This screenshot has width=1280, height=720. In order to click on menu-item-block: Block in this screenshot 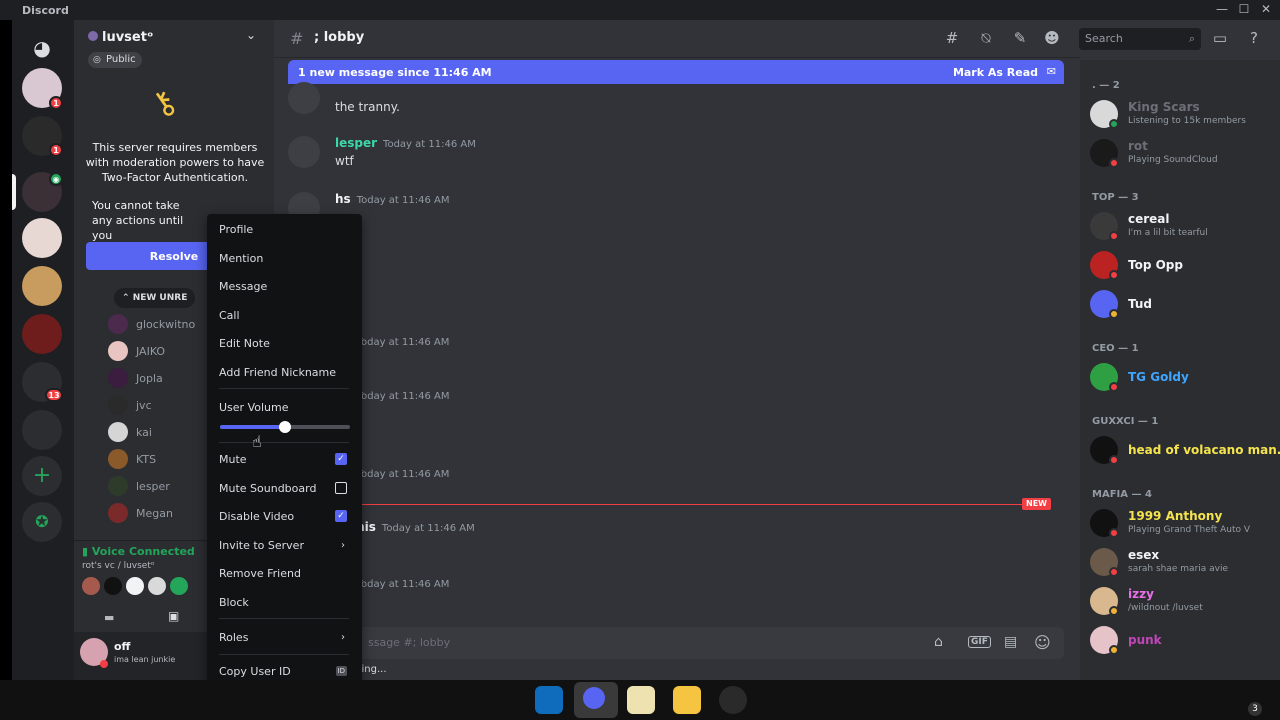, I will do `click(284, 602)`.